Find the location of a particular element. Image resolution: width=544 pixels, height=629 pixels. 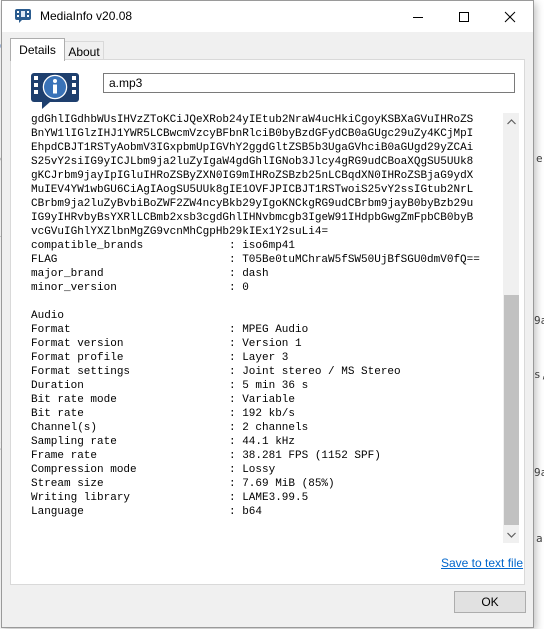

info-field-key: Format profile is located at coordinates (77, 358).